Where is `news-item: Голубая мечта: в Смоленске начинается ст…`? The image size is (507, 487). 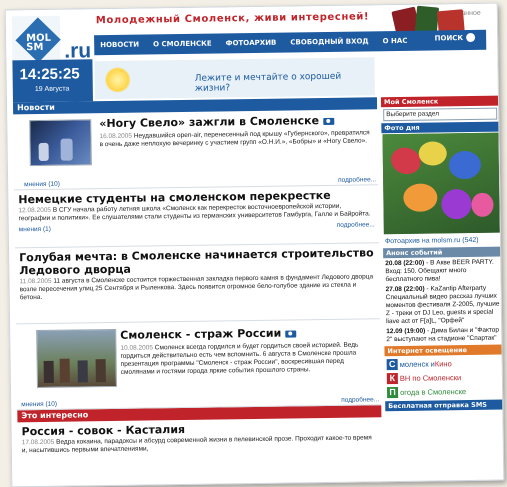 news-item: Голубая мечта: в Смоленске начинается ст… is located at coordinates (198, 284).